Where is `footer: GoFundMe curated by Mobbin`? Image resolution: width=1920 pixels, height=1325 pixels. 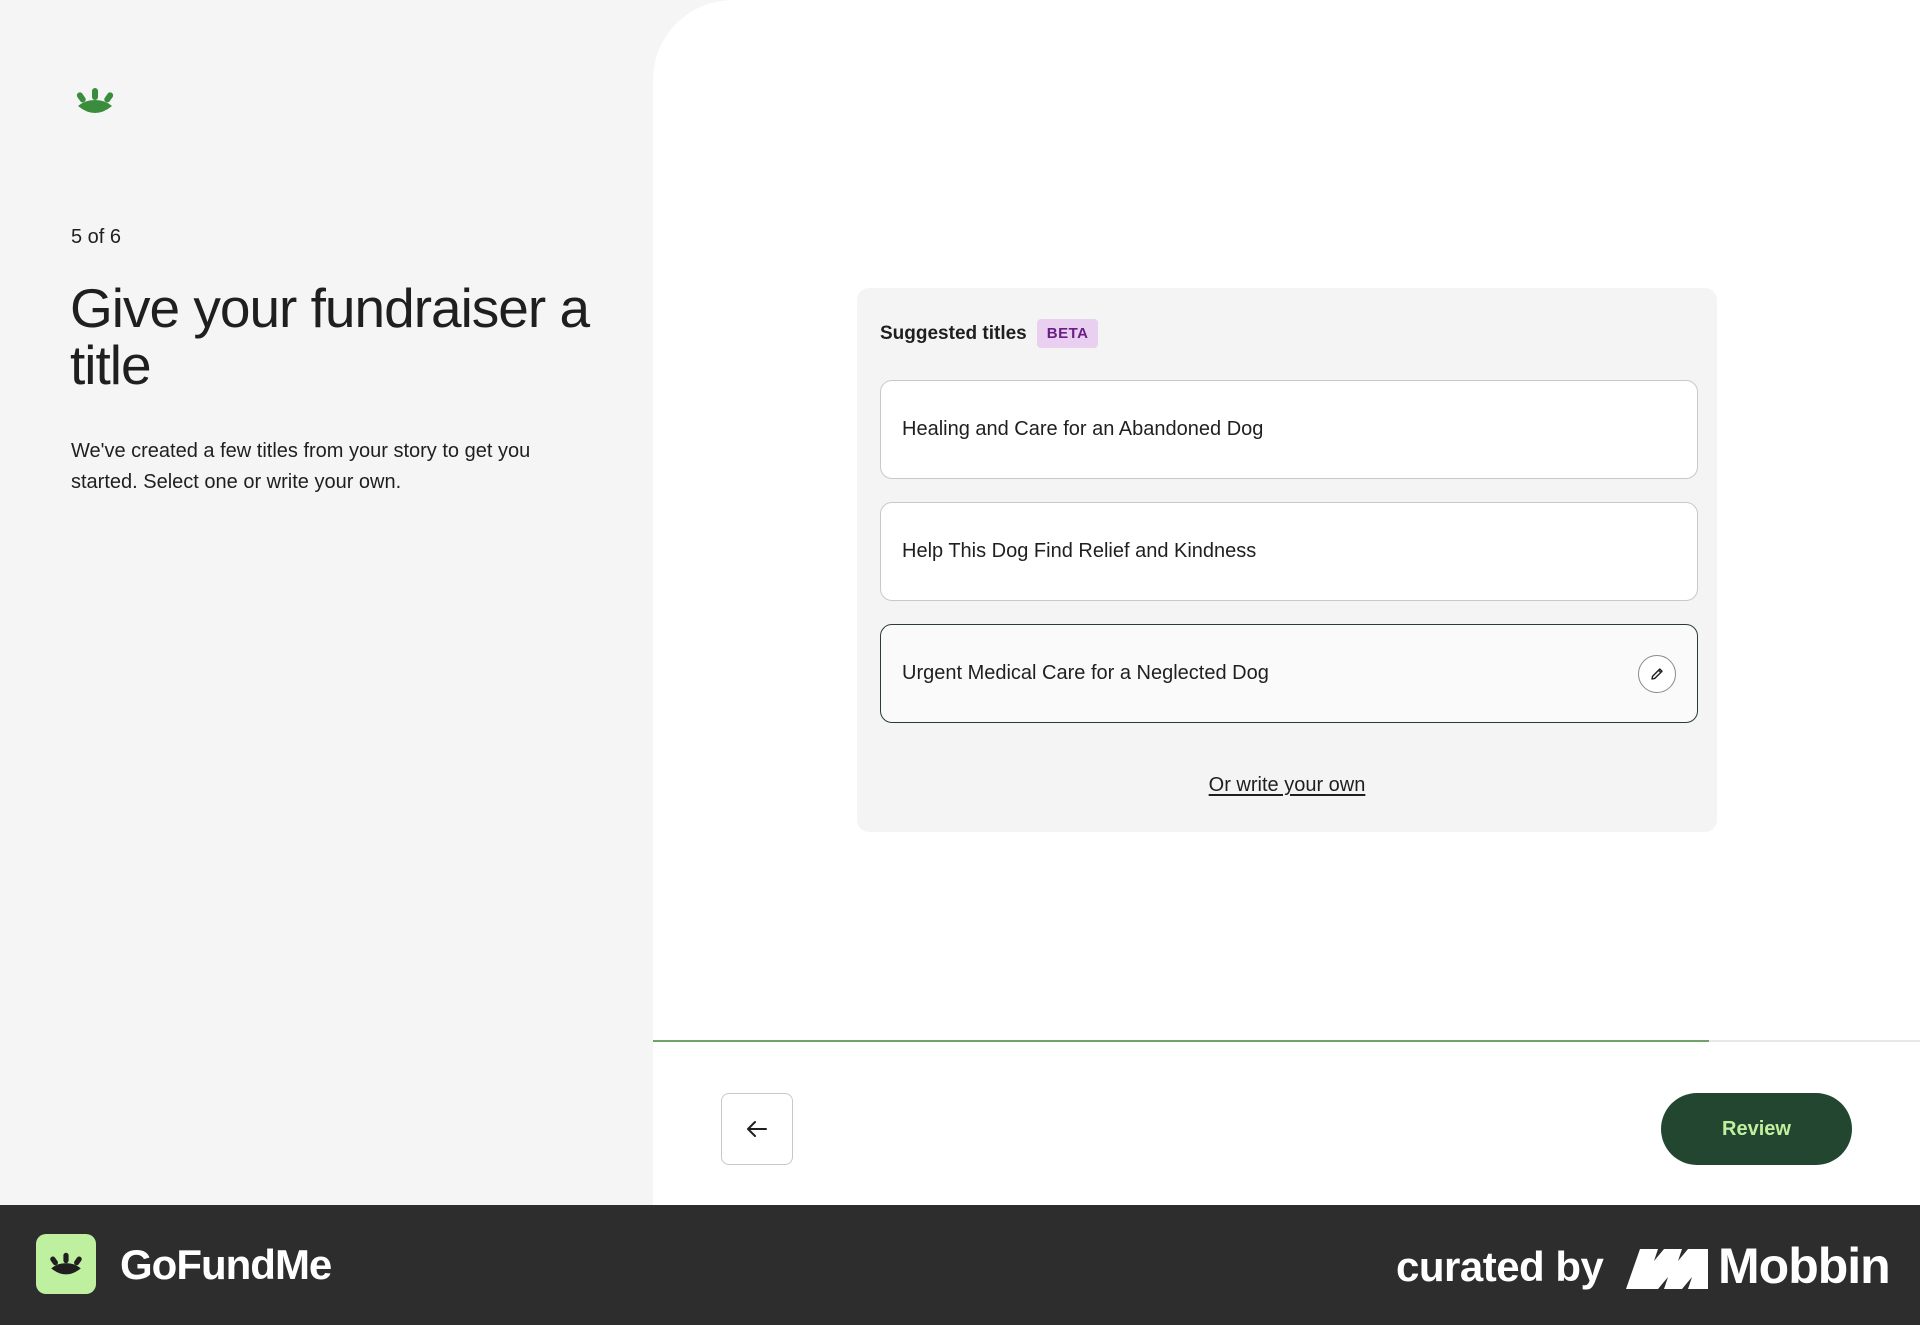 footer: GoFundMe curated by Mobbin is located at coordinates (960, 1265).